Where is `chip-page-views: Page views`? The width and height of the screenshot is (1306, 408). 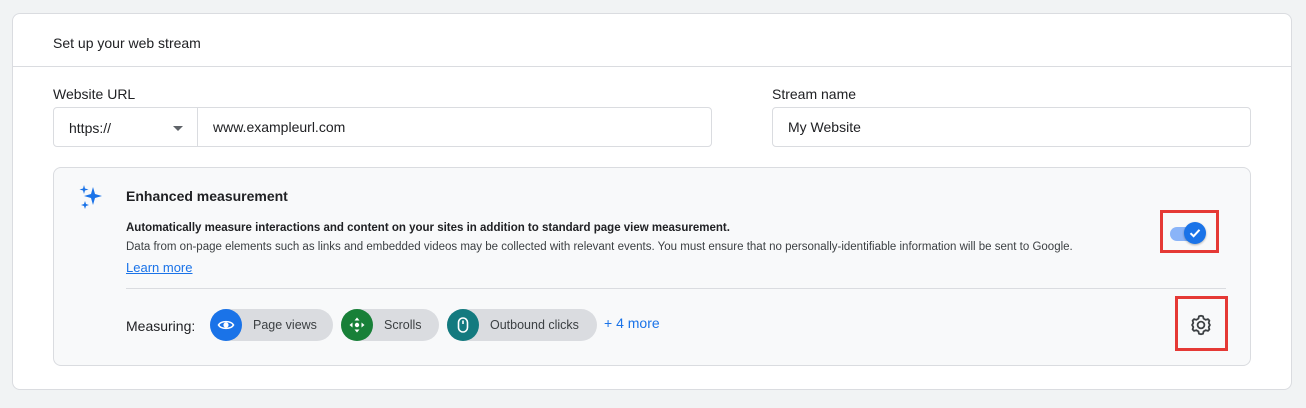
chip-page-views: Page views is located at coordinates (271, 325).